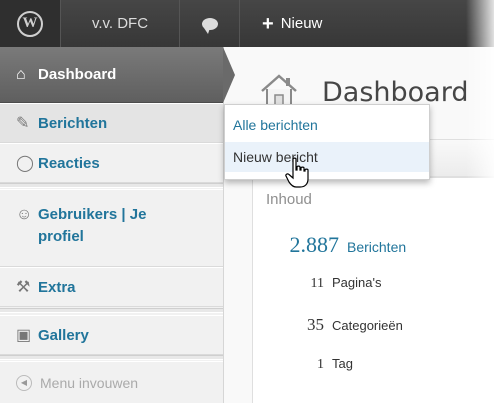  I want to click on sidebar-item-label: Gebruikers | Je profiel, so click(92, 225).